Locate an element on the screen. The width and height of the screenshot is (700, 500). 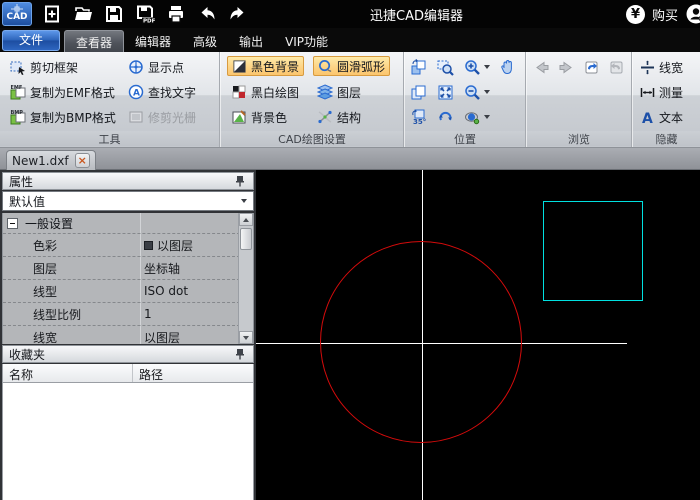
pan-icon is located at coordinates (507, 67).